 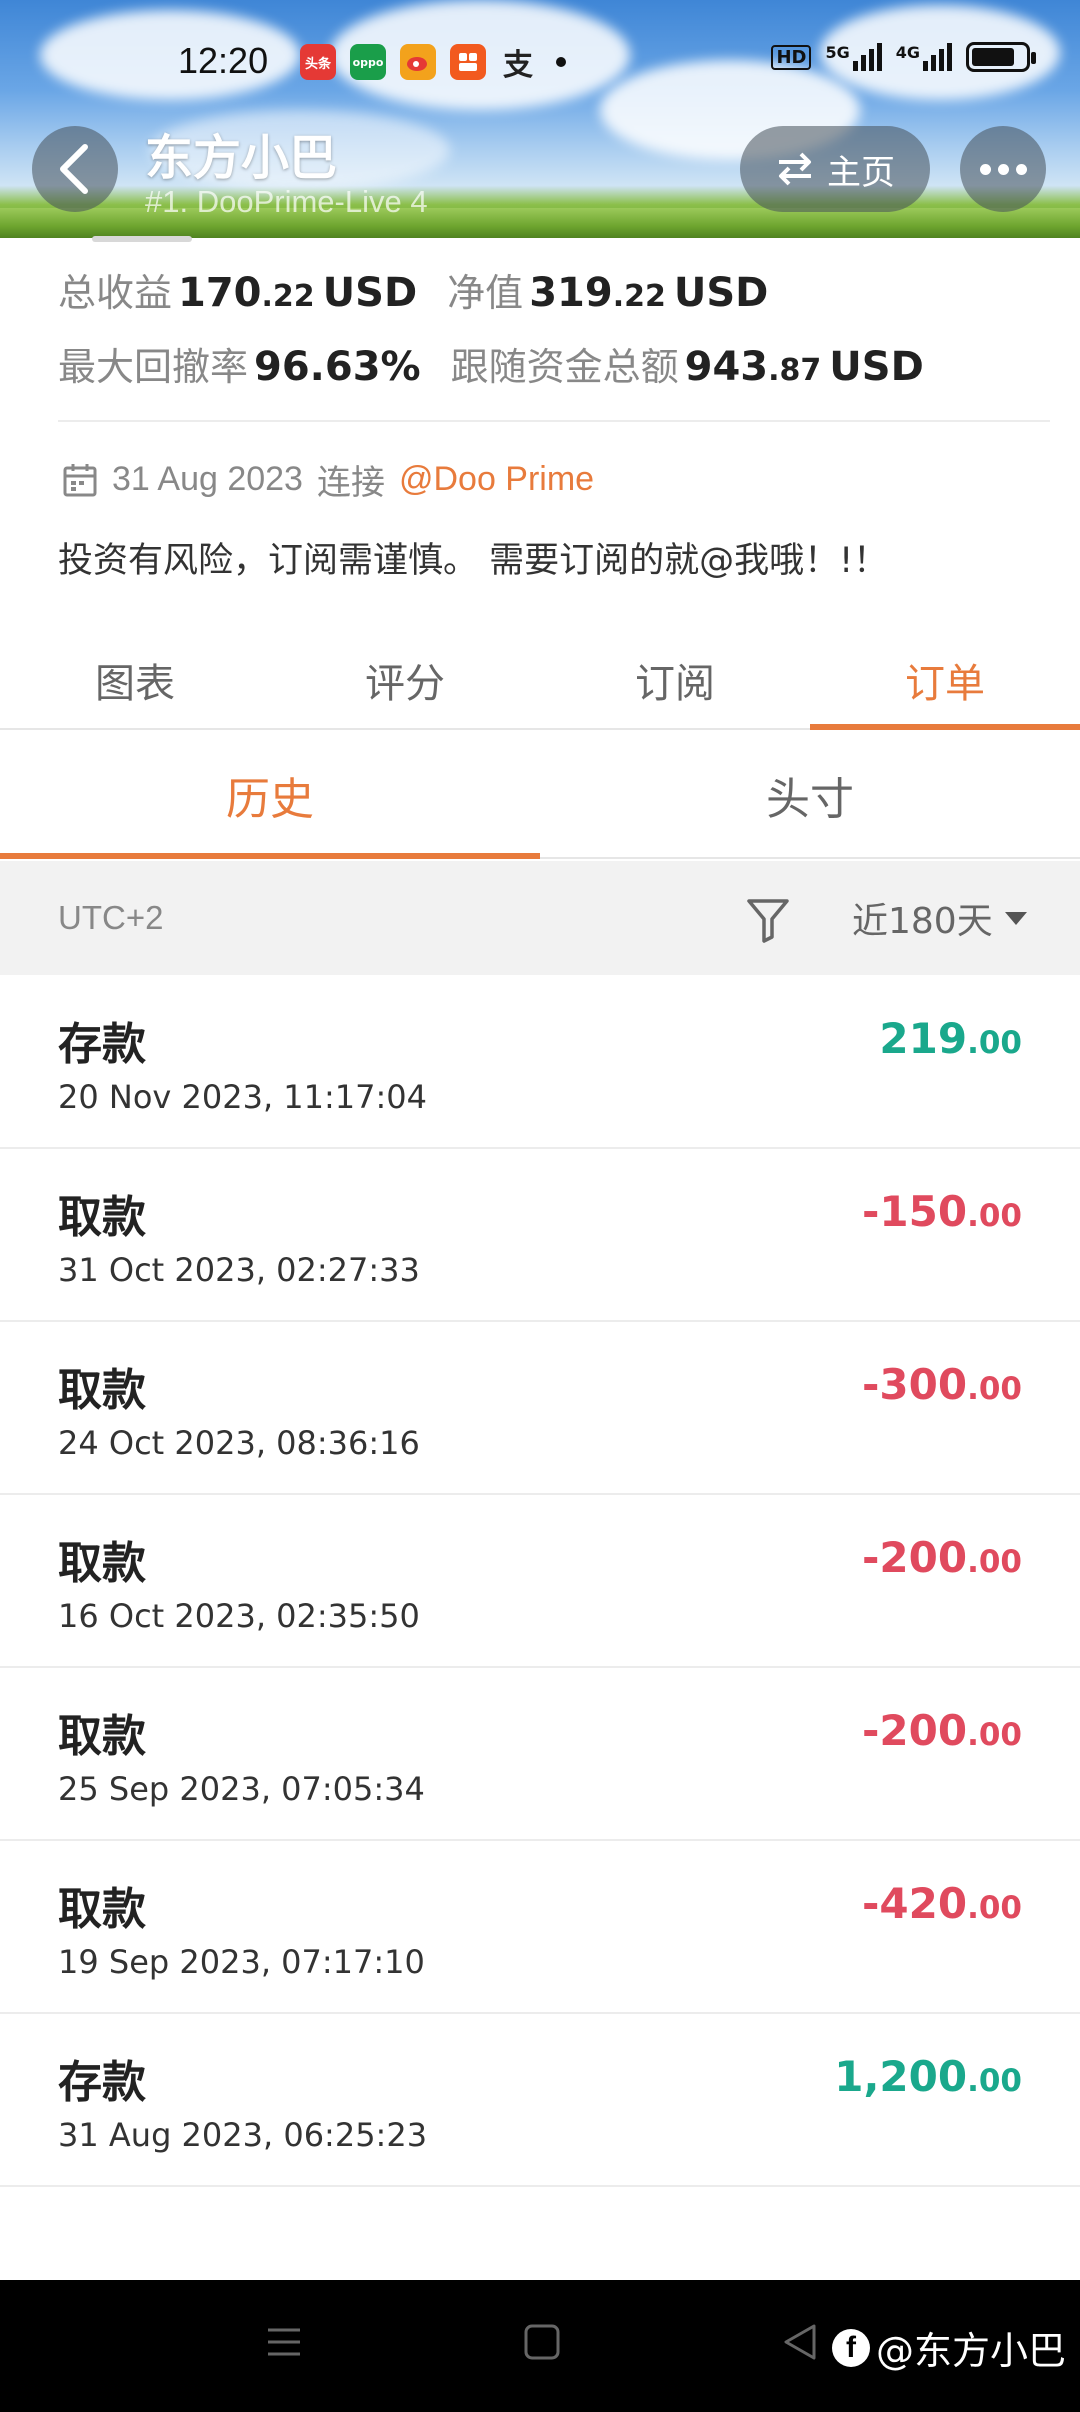 What do you see at coordinates (350, 483) in the screenshot?
I see `connect-label: 连接` at bounding box center [350, 483].